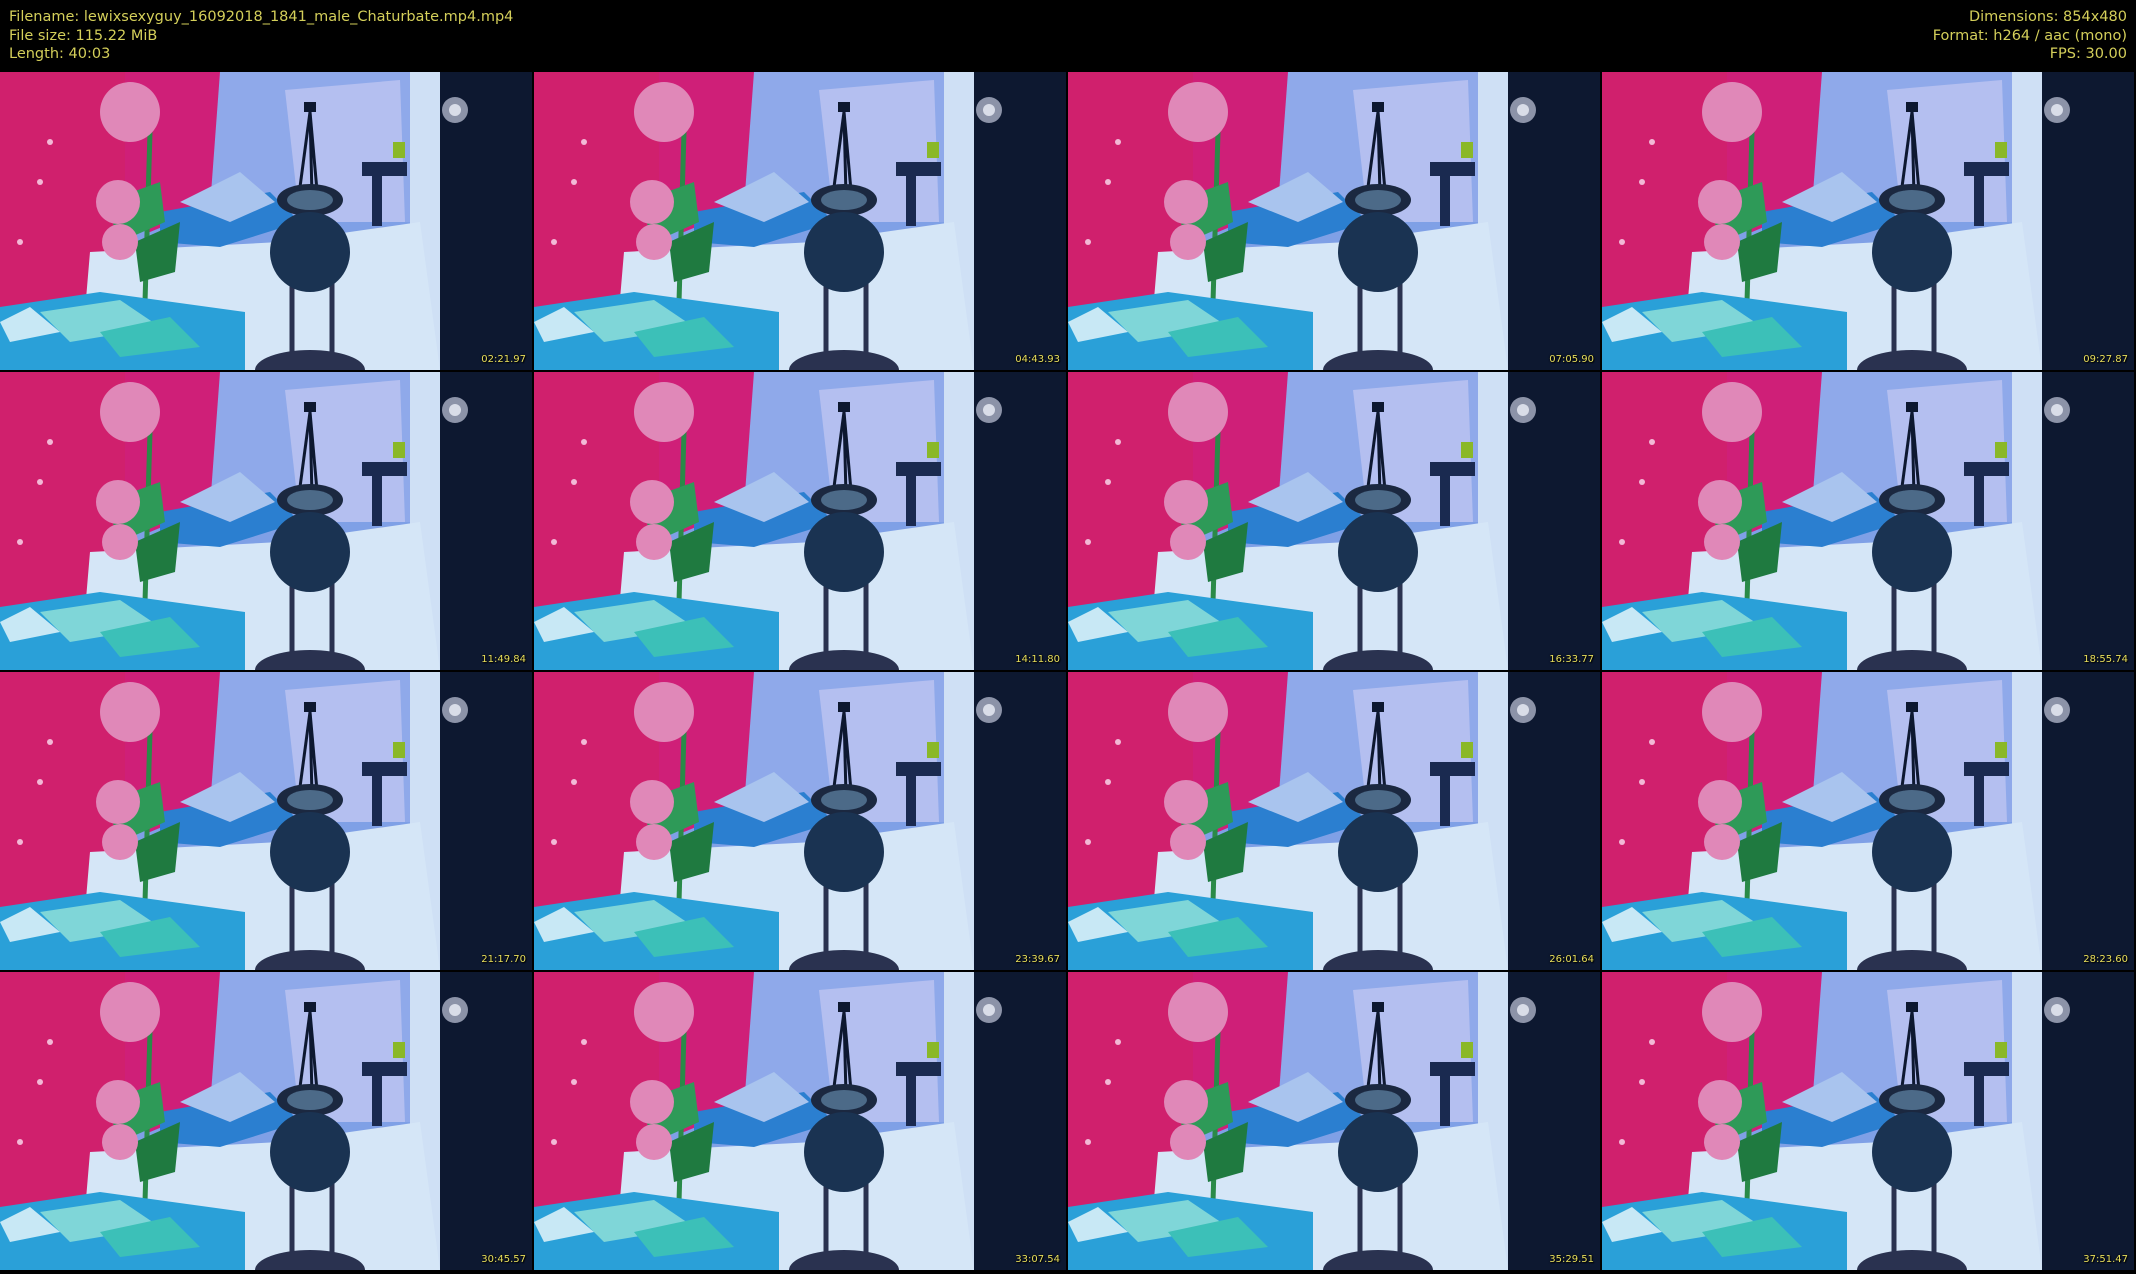  I want to click on timestamp-label: 21:17.70, so click(503, 959).